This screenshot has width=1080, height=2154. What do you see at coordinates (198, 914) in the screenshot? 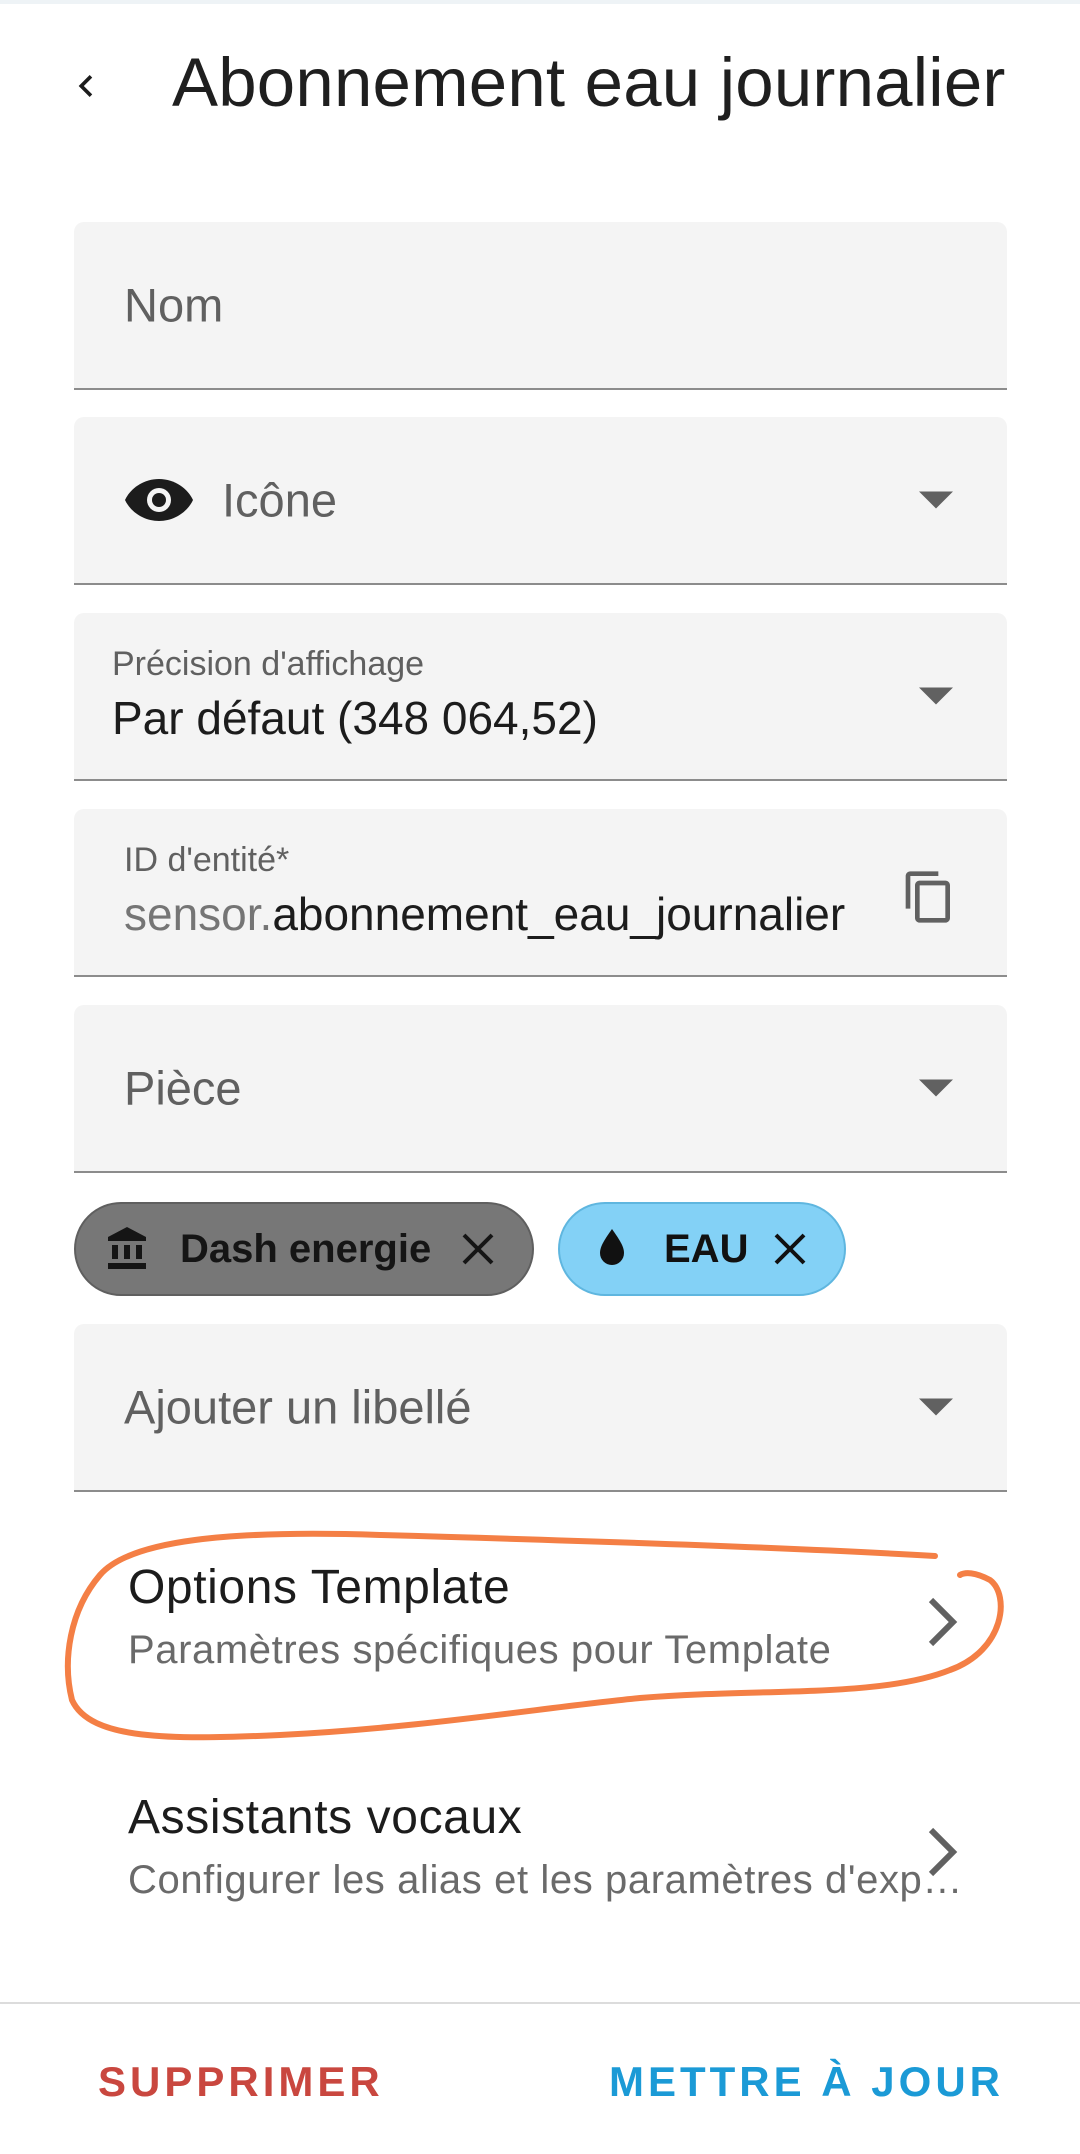
I see `entity-id-prefix: sensor.` at bounding box center [198, 914].